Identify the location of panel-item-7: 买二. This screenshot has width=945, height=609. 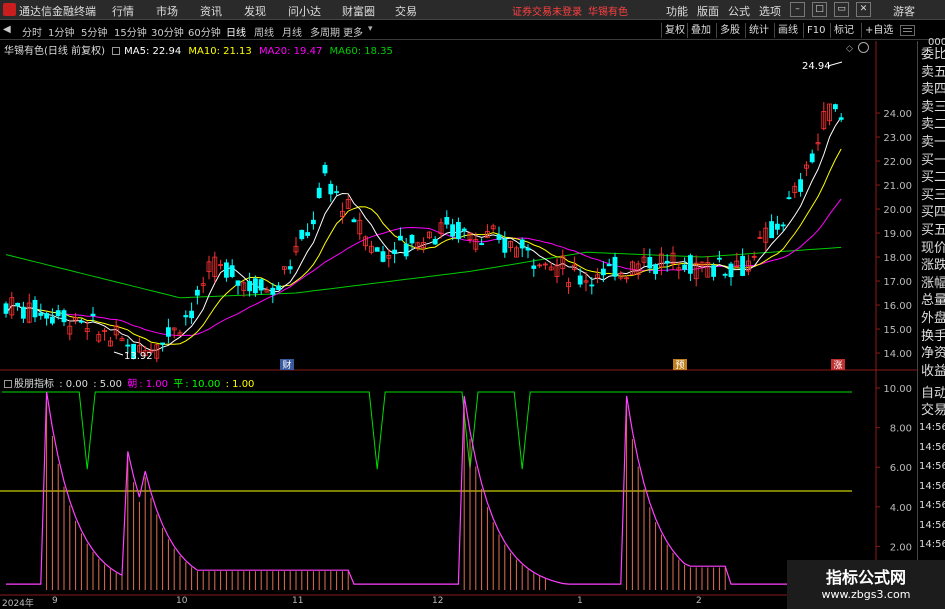
(933, 177).